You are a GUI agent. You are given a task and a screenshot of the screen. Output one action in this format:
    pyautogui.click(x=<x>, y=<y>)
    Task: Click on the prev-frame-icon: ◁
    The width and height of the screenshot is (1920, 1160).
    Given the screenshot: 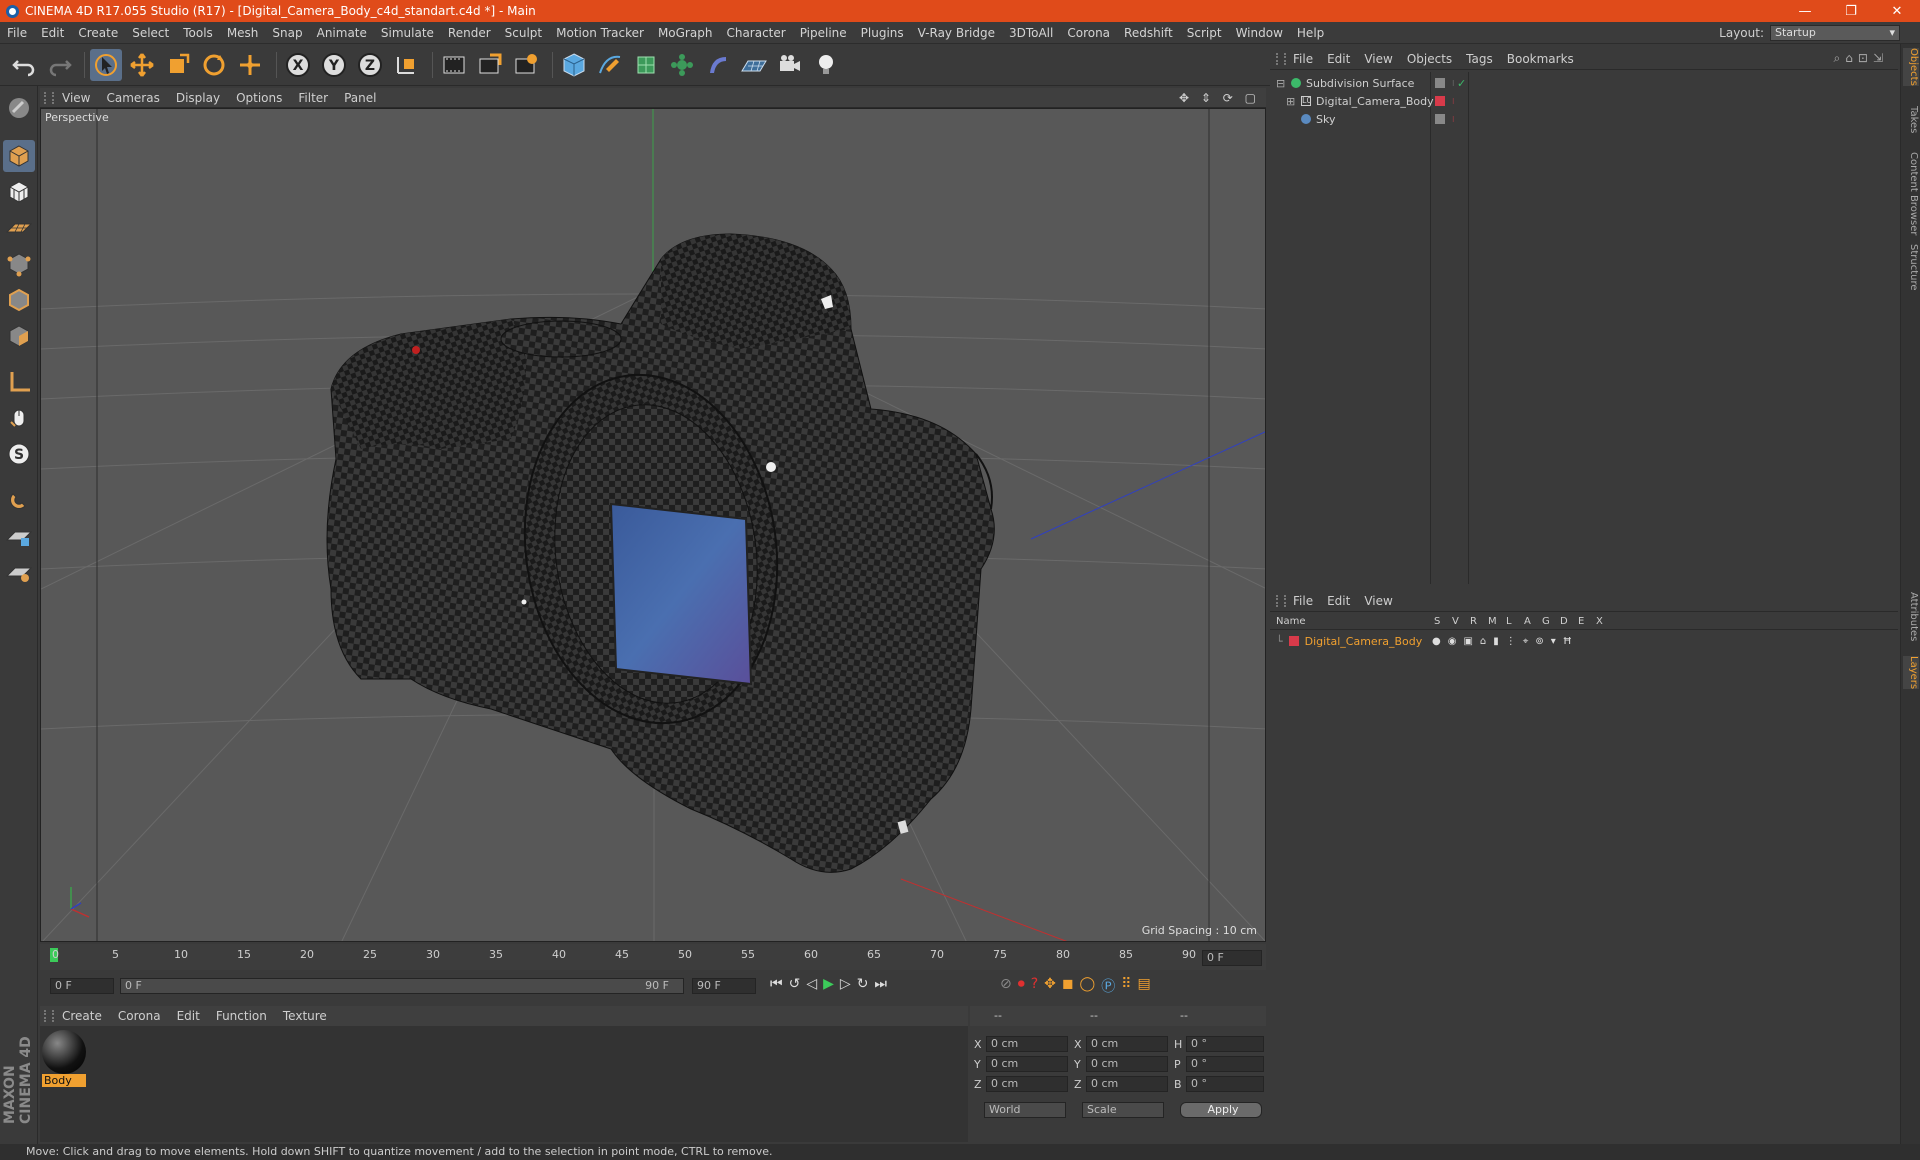 What is the action you would take?
    pyautogui.click(x=811, y=984)
    